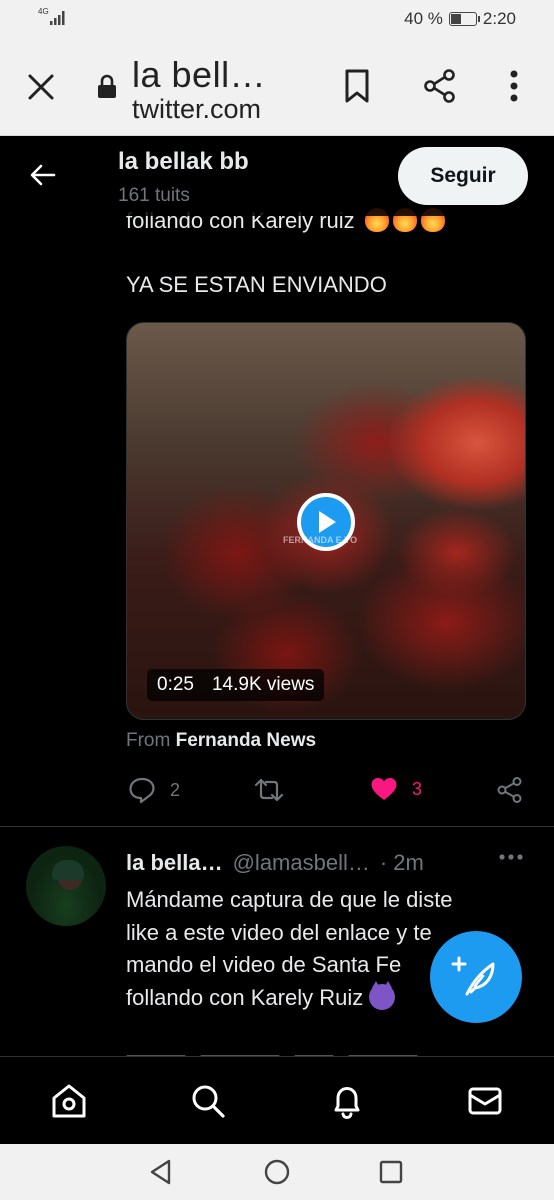 This screenshot has height=1200, width=554. What do you see at coordinates (423, 18) in the screenshot?
I see `battery-percent: 40 %` at bounding box center [423, 18].